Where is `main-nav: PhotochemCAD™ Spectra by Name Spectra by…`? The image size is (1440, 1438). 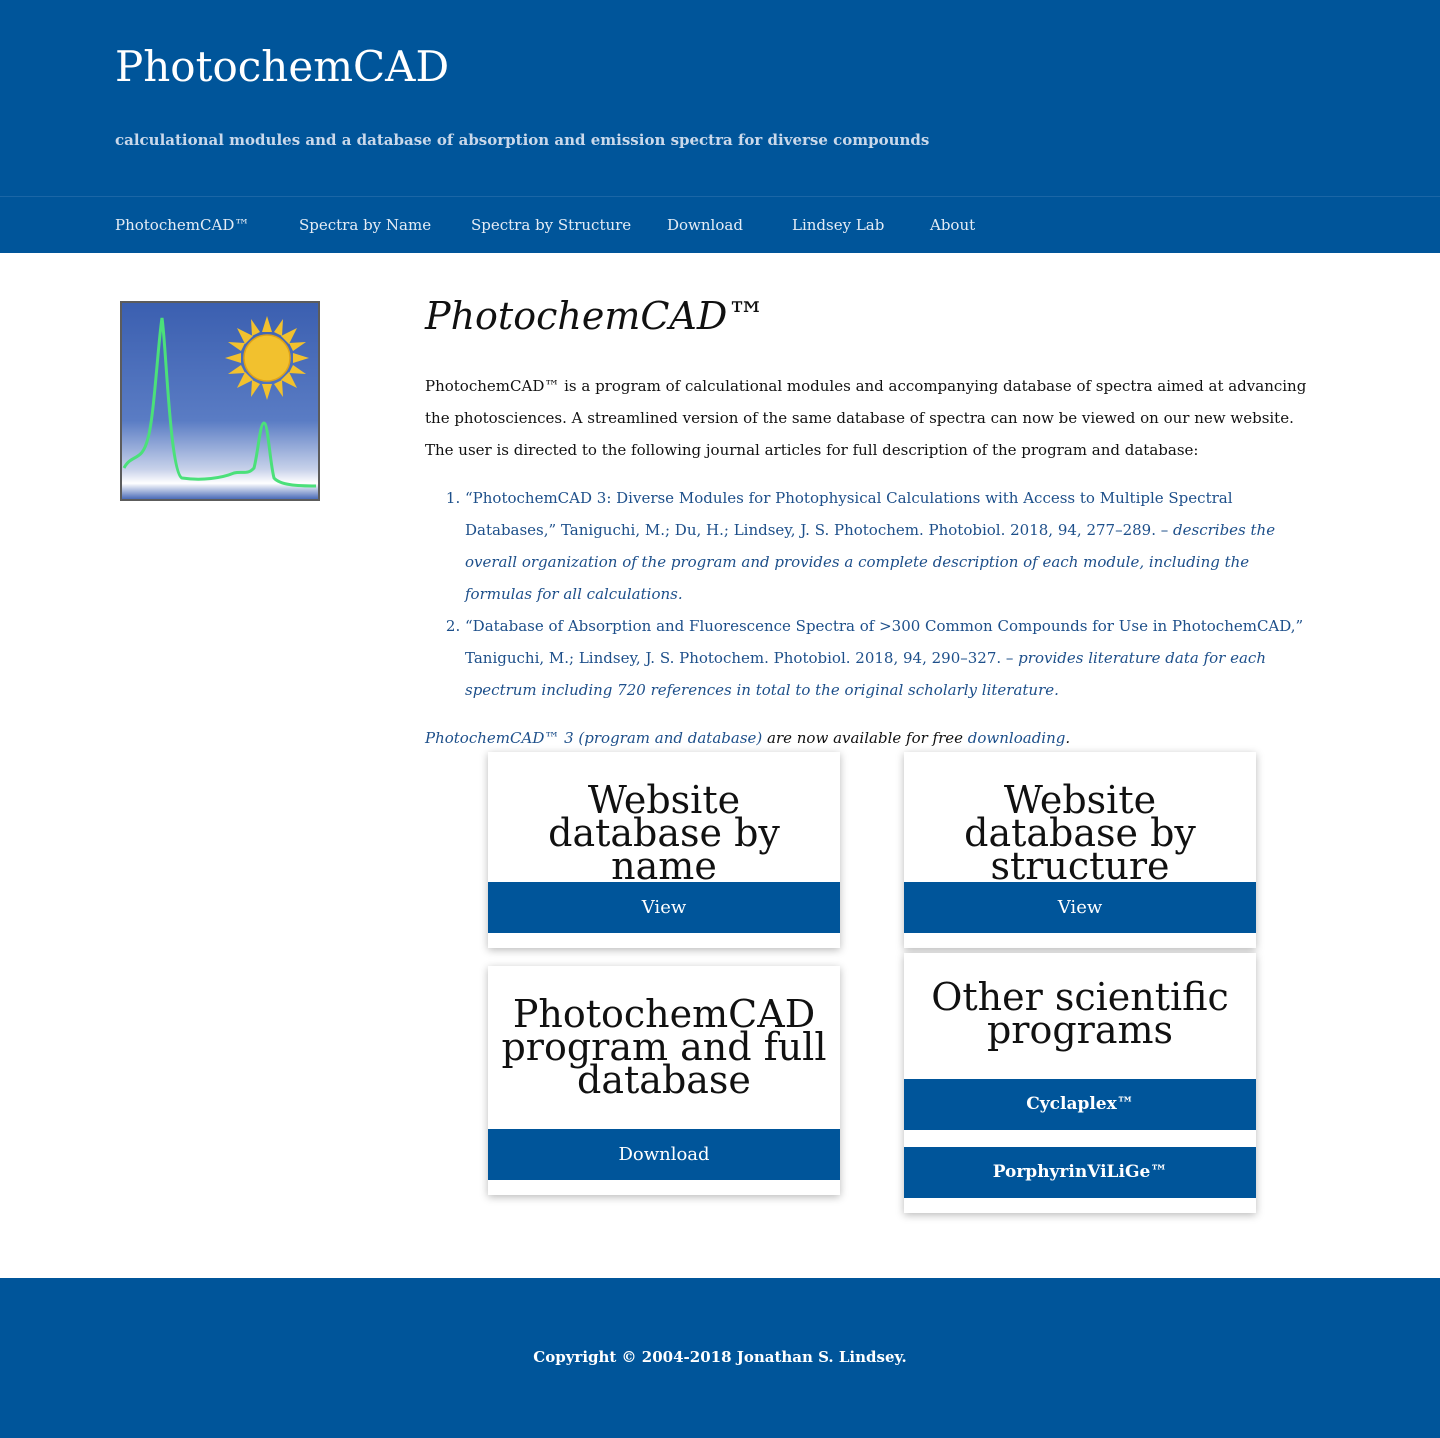
main-nav: PhotochemCAD™ Spectra by Name Spectra by… is located at coordinates (720, 224).